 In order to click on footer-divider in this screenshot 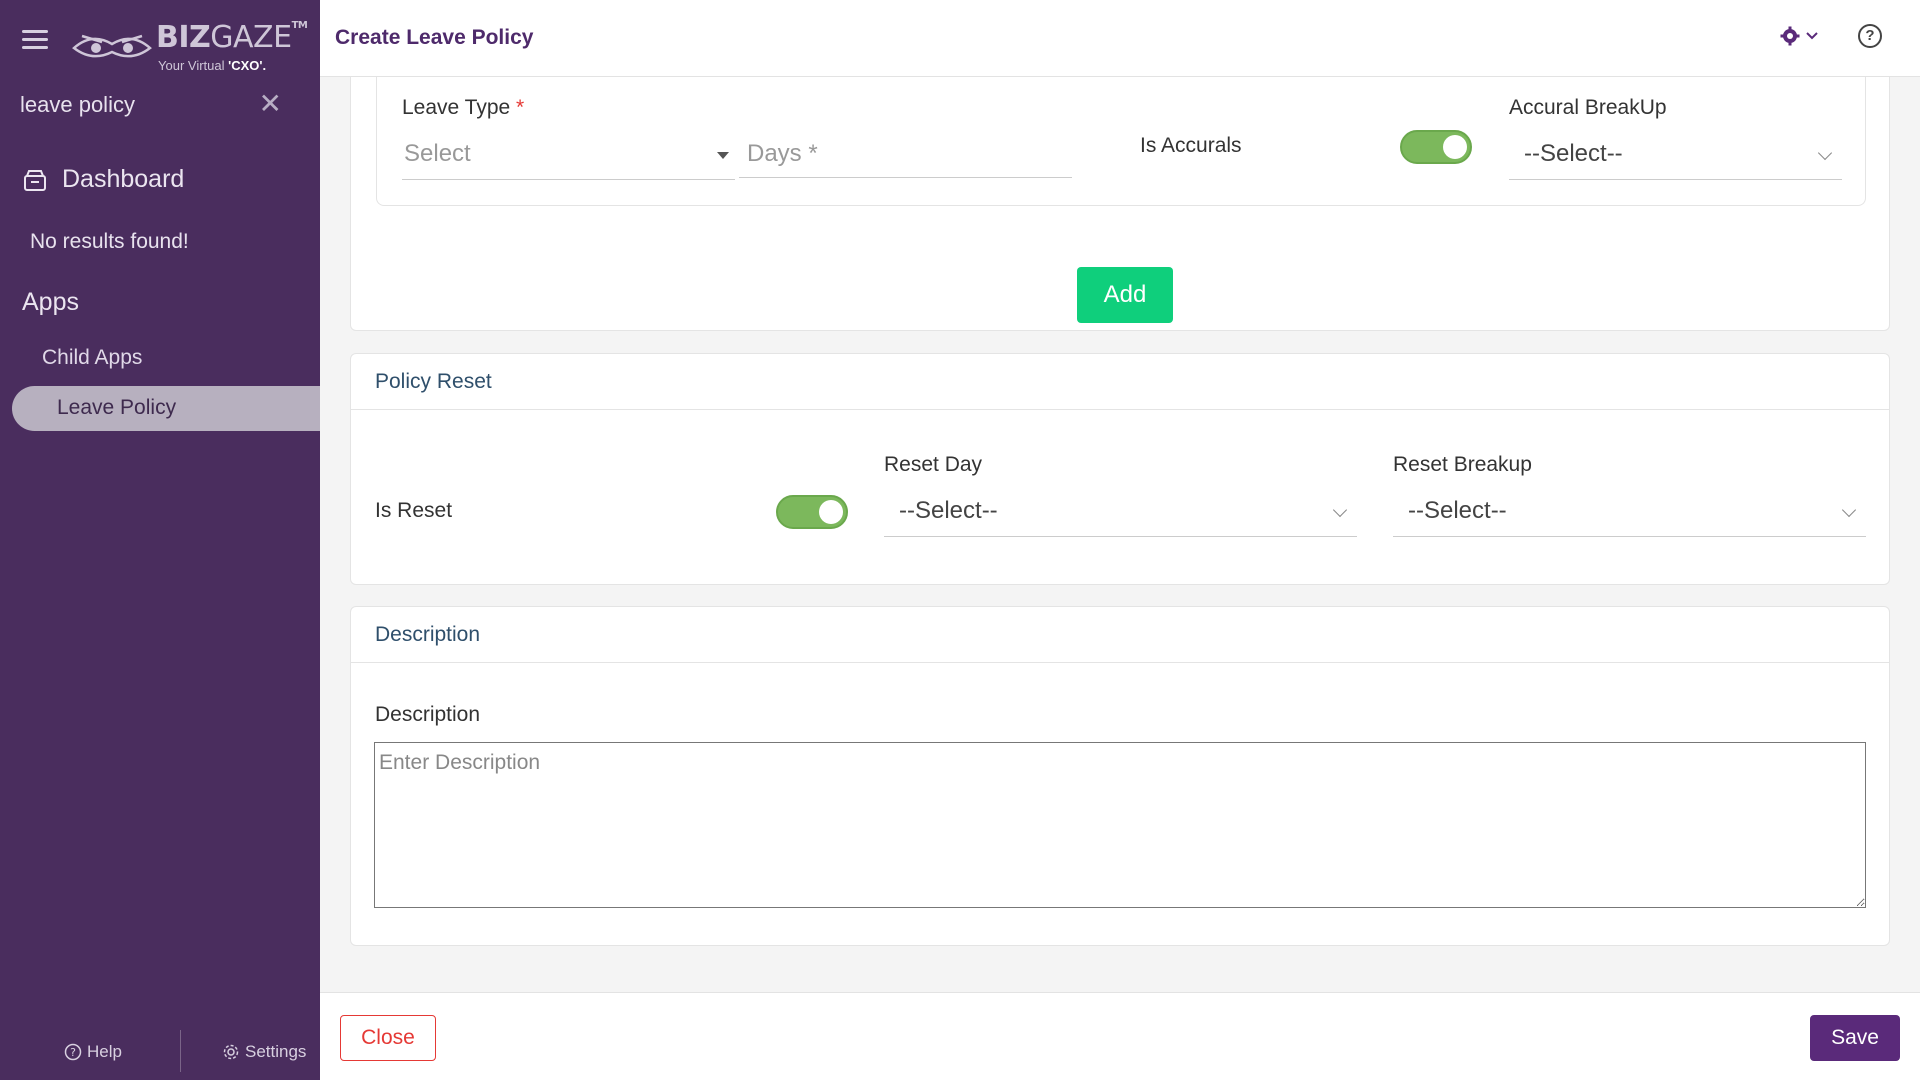, I will do `click(180, 1051)`.